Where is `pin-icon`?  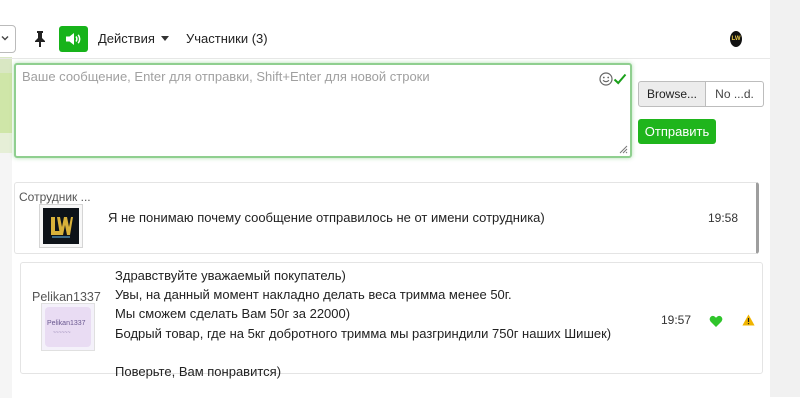
pin-icon is located at coordinates (40, 39).